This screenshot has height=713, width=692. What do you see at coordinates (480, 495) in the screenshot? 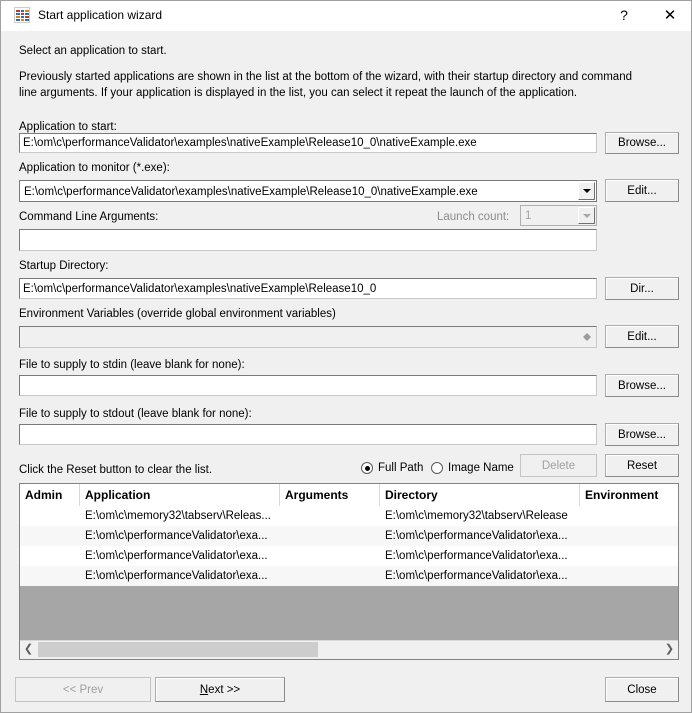
I see `column-header-directory: Directory` at bounding box center [480, 495].